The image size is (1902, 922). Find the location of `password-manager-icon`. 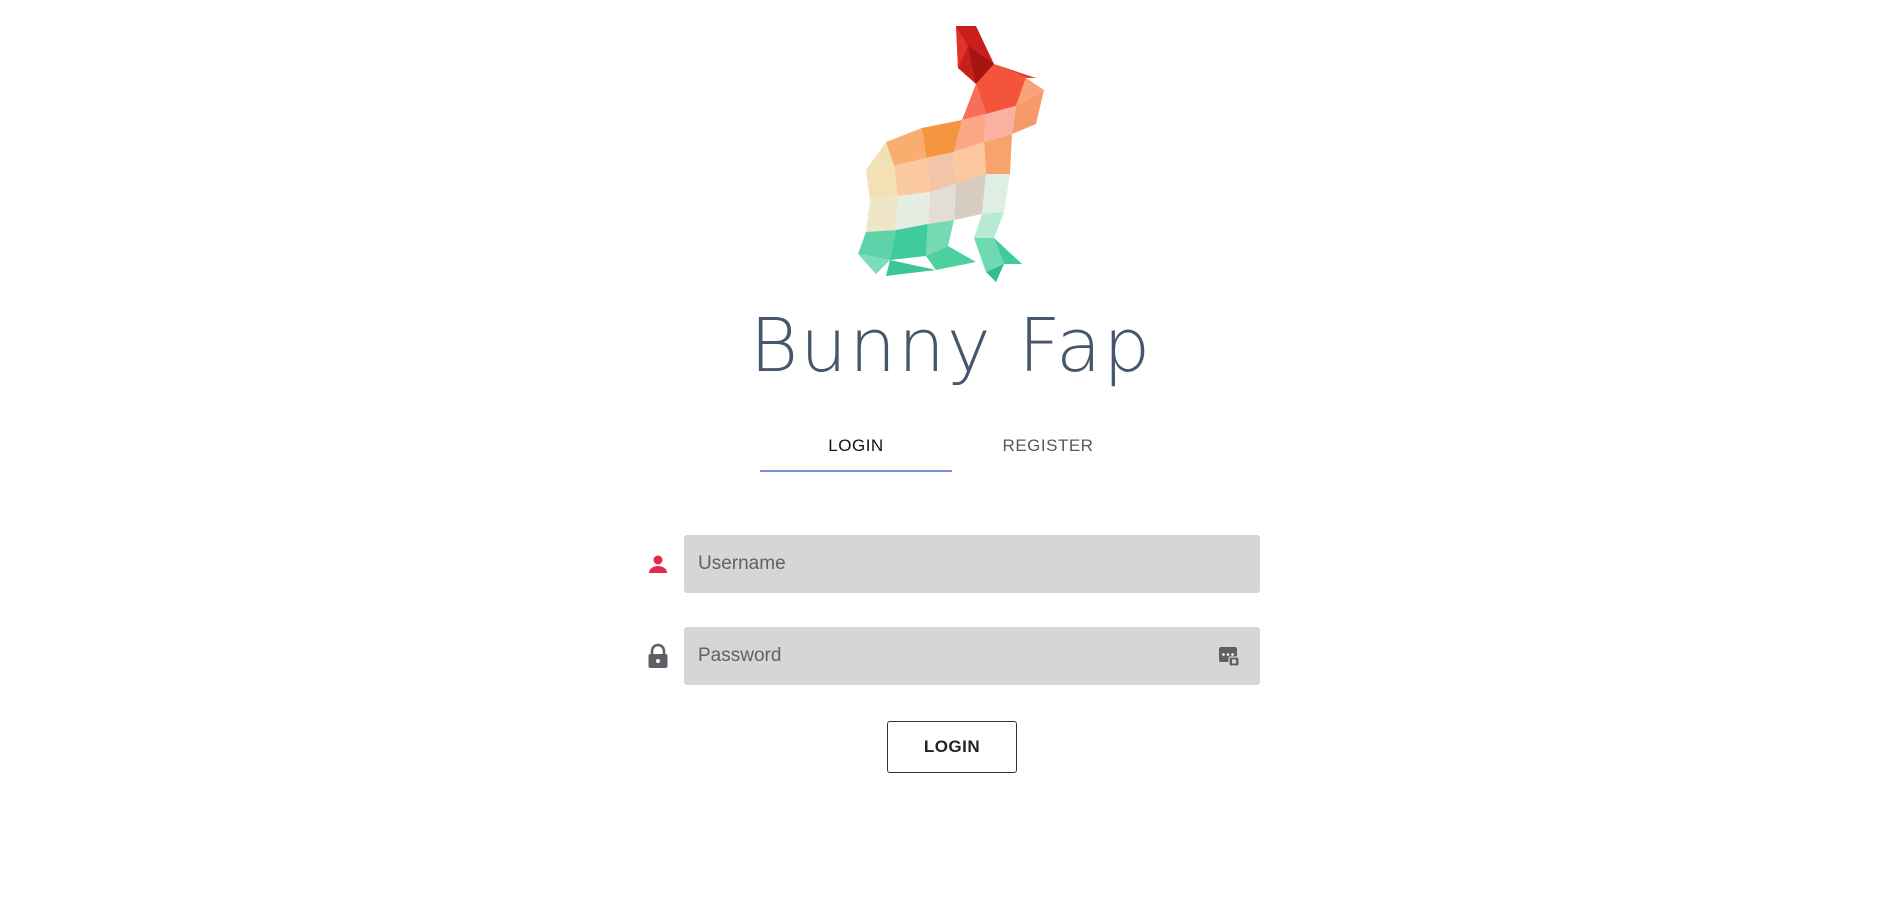

password-manager-icon is located at coordinates (1229, 656).